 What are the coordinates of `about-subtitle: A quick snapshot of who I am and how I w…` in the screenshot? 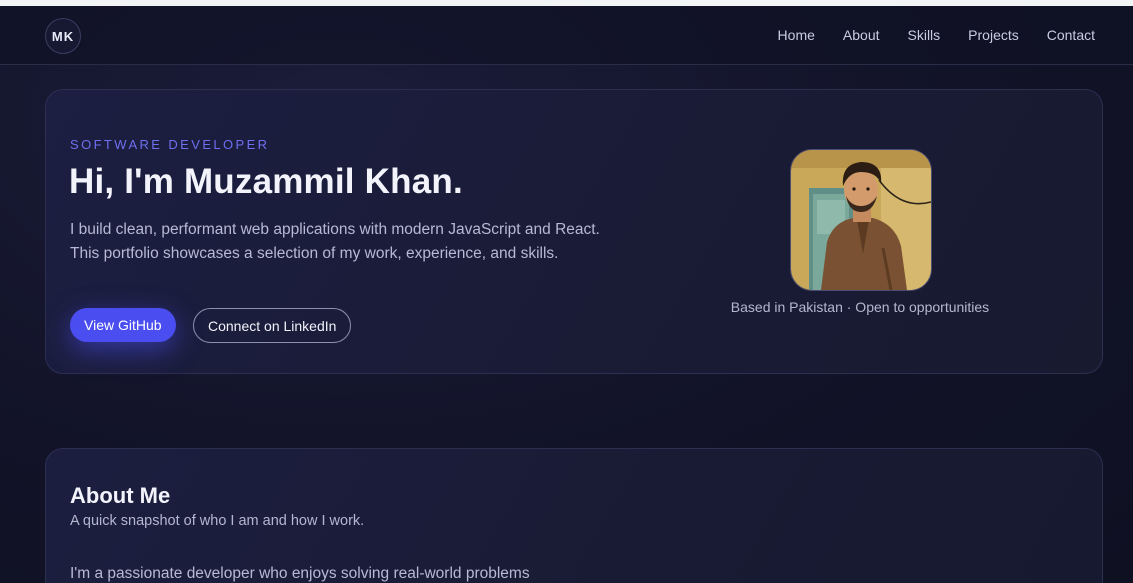 It's located at (217, 521).